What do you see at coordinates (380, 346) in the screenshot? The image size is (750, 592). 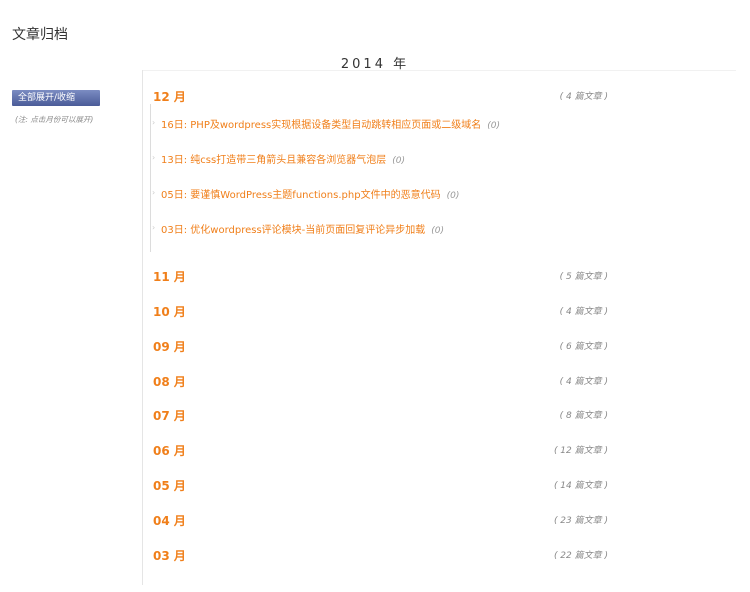 I see `month-row-09: 09 月 ( 6 篇文章 )` at bounding box center [380, 346].